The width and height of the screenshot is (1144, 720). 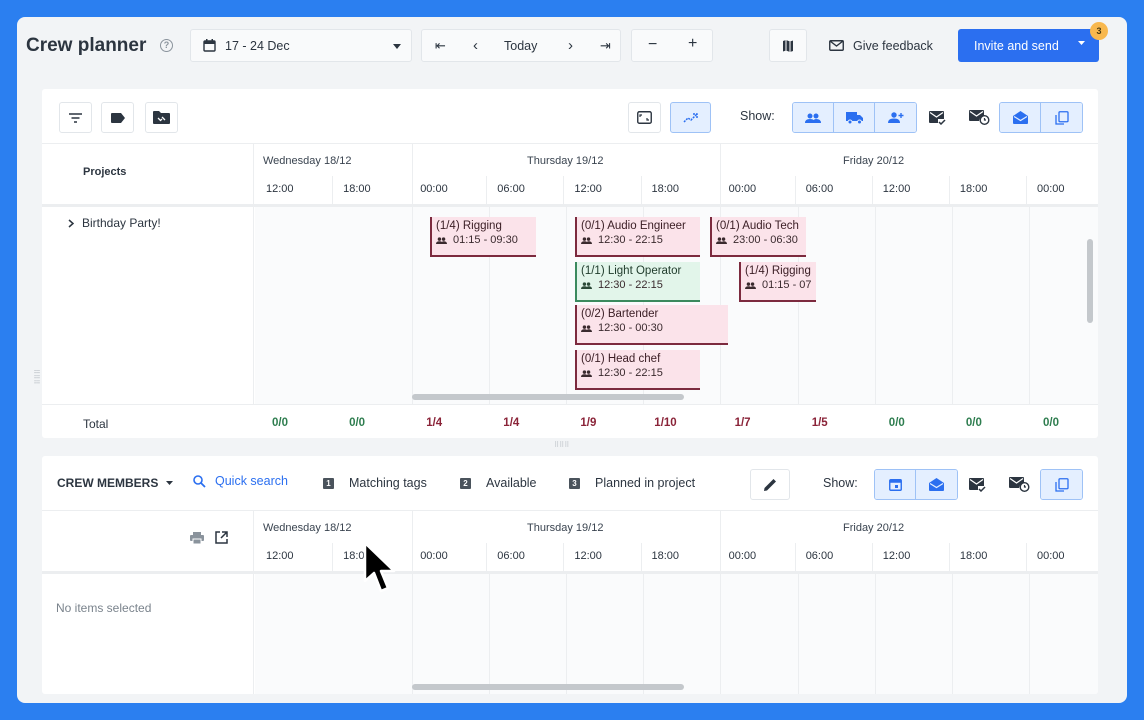 I want to click on task-title: (1/1) Light Operator, so click(x=631, y=271).